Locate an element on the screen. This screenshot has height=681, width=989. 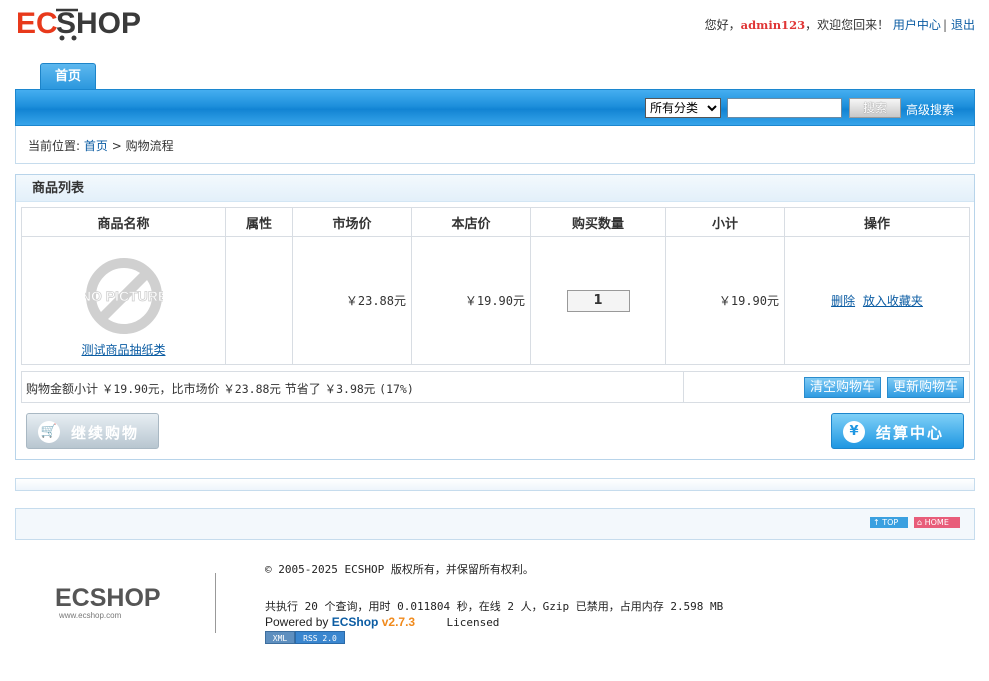
no-picture-label: NO PICTURE is located at coordinates (124, 296).